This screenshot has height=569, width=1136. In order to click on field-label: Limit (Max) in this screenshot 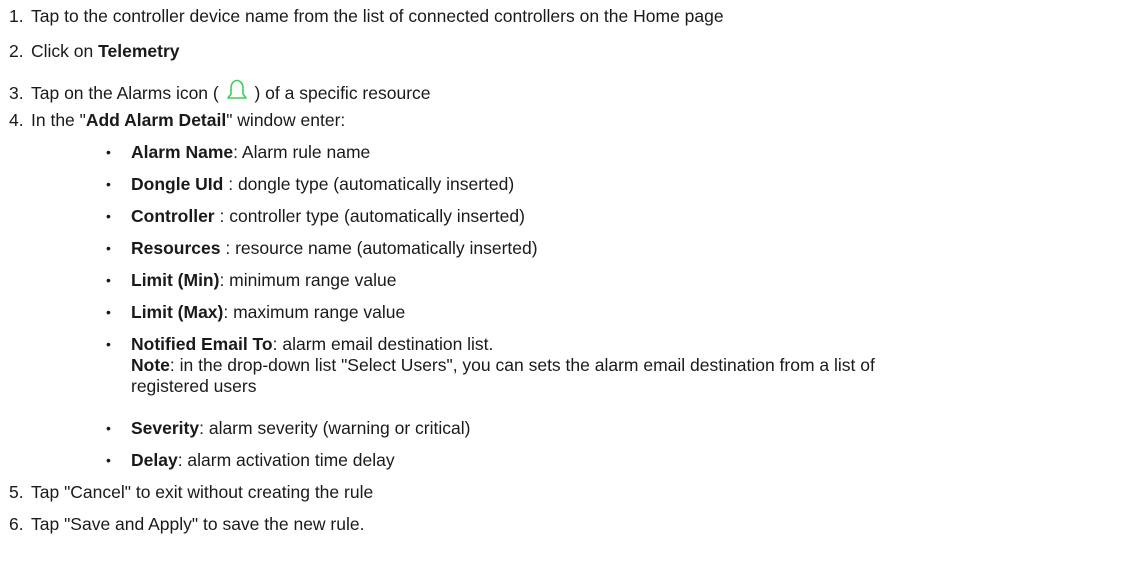, I will do `click(177, 312)`.